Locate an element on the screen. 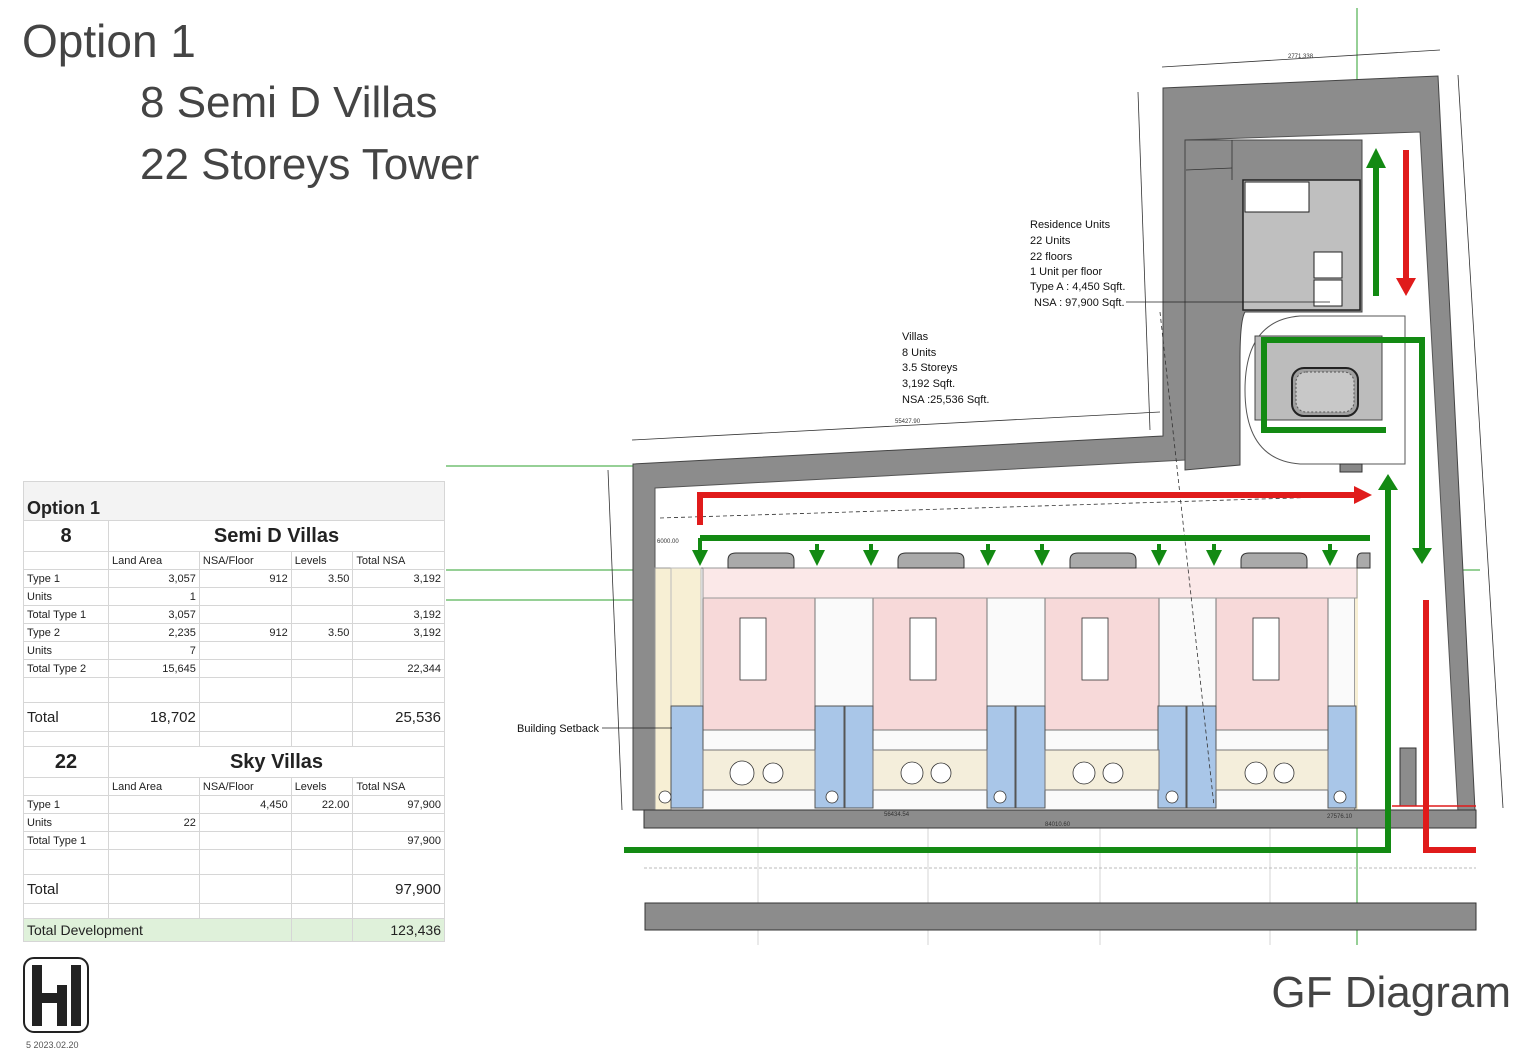 The image size is (1525, 1053). gate-post is located at coordinates (1408, 777).